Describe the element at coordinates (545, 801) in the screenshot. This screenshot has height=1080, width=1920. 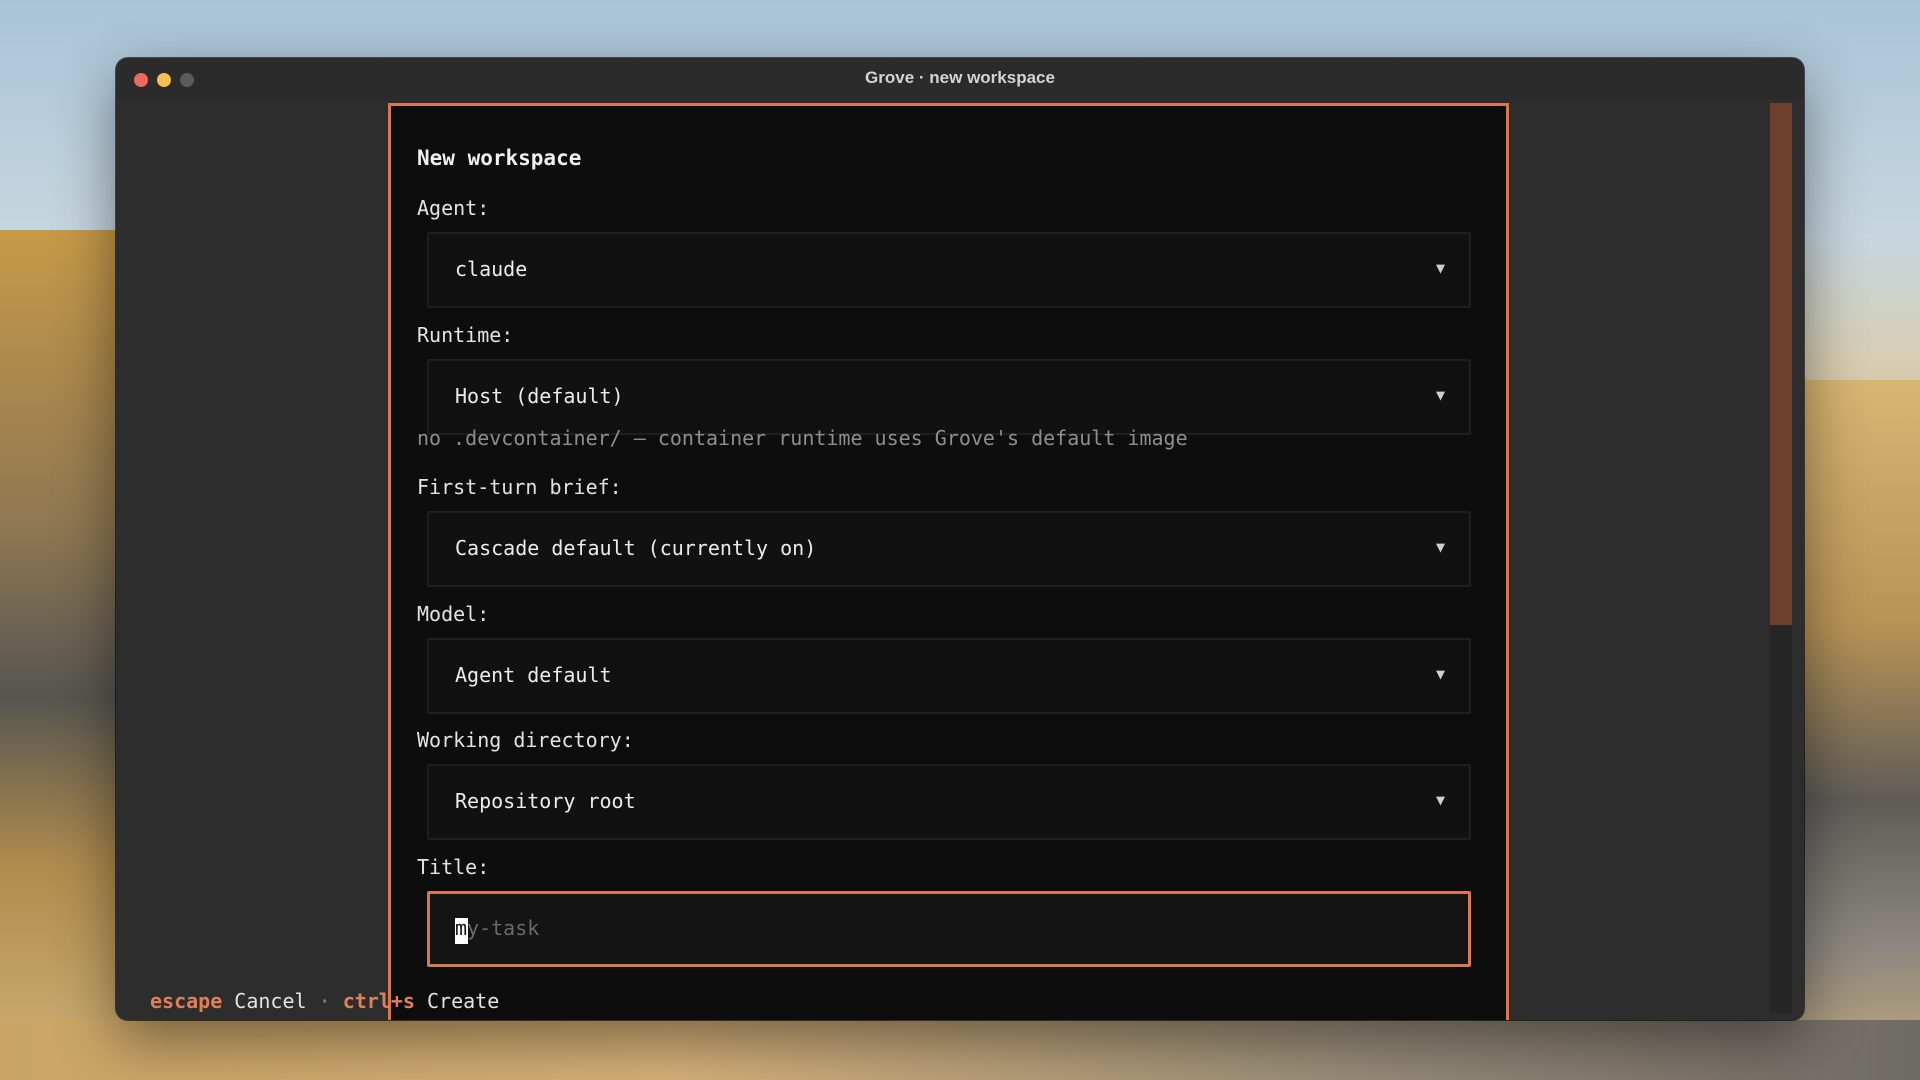
I see `working-directory-select-value: Repository root` at that location.